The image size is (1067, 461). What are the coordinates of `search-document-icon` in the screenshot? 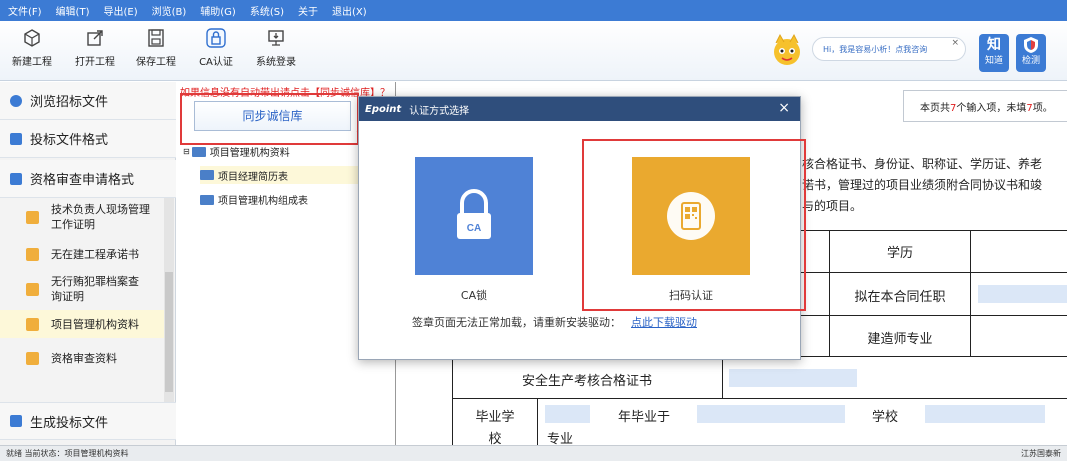 It's located at (32, 358).